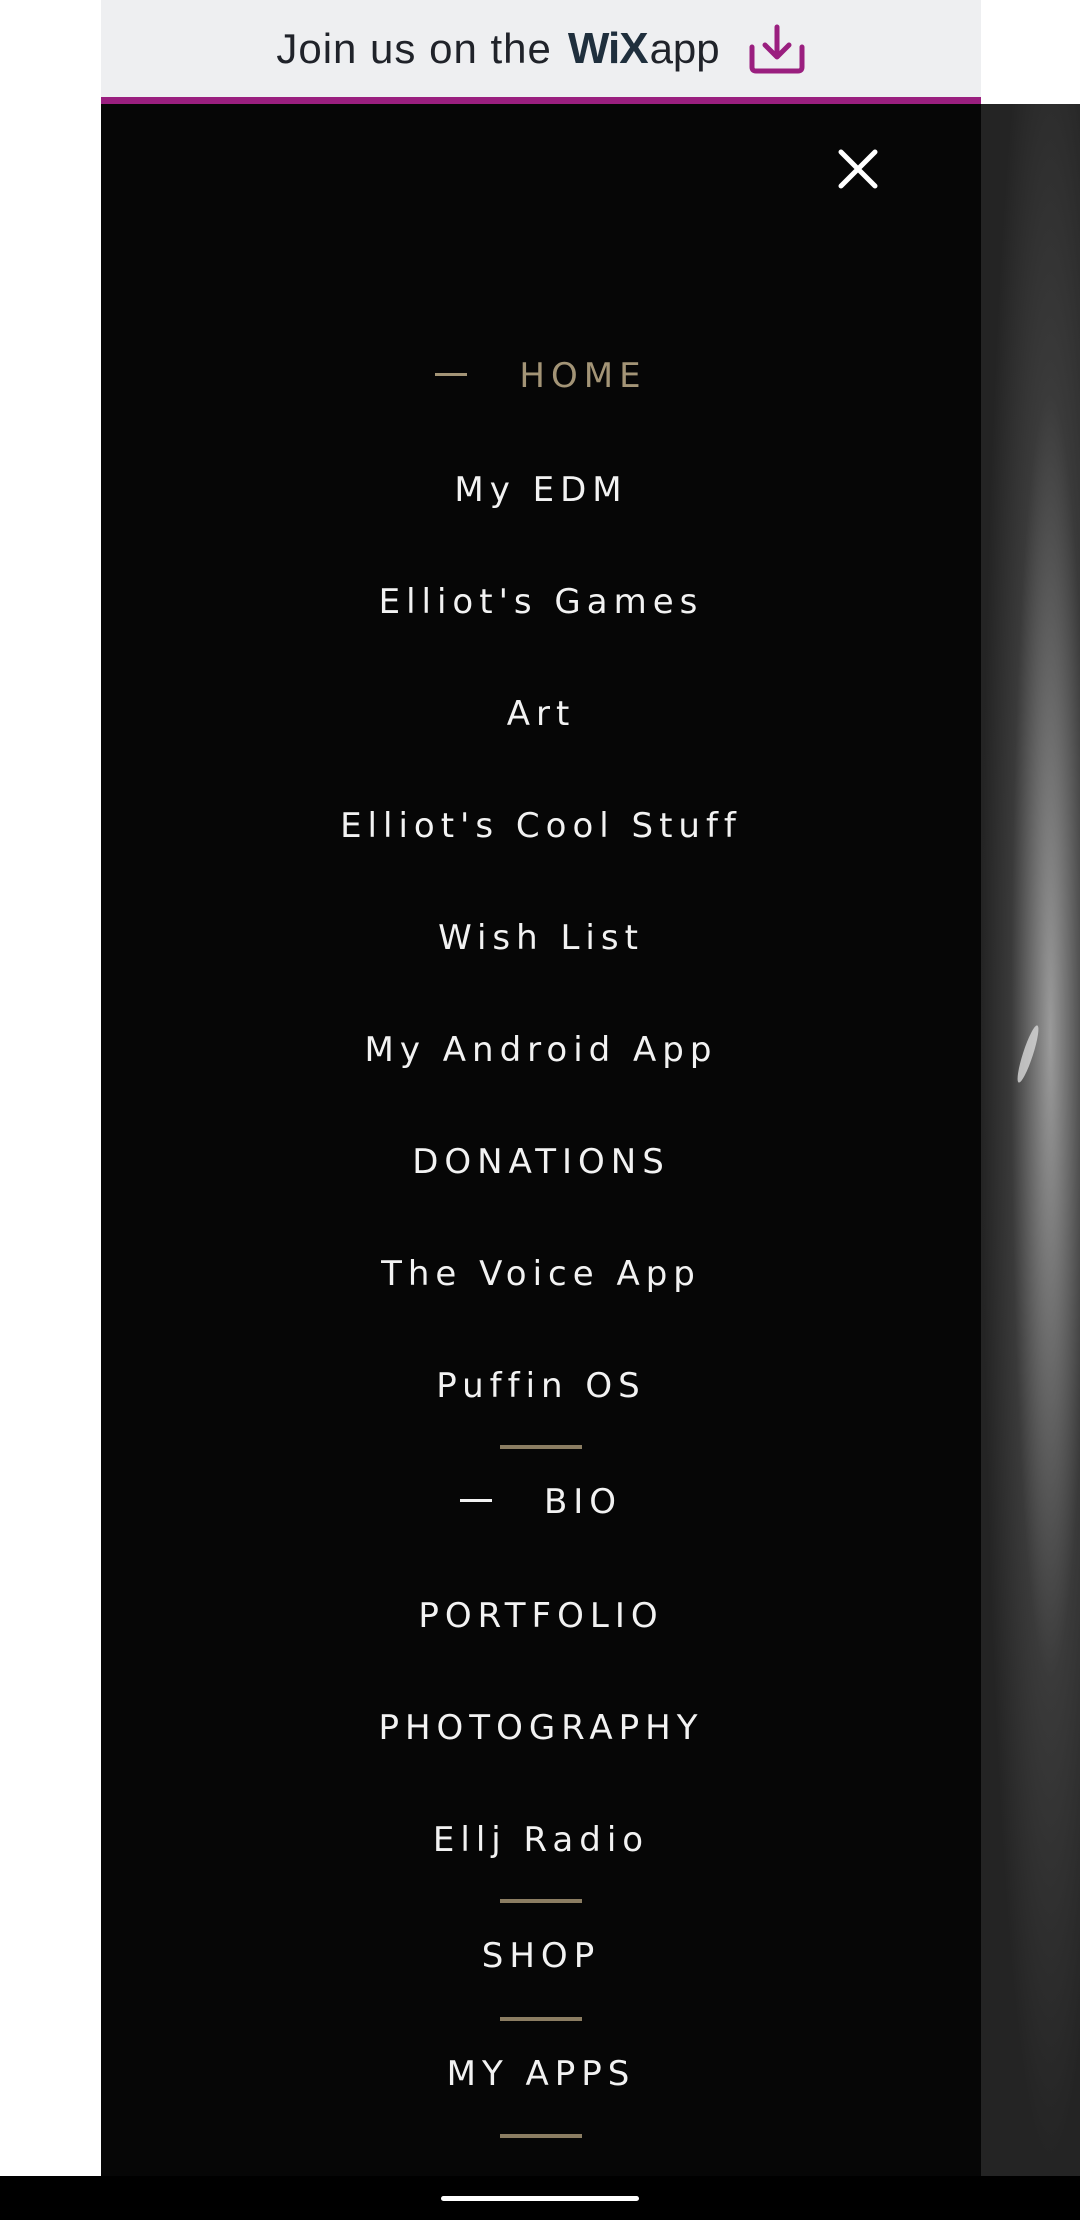  Describe the element at coordinates (684, 48) in the screenshot. I see `banner-app-word: app` at that location.